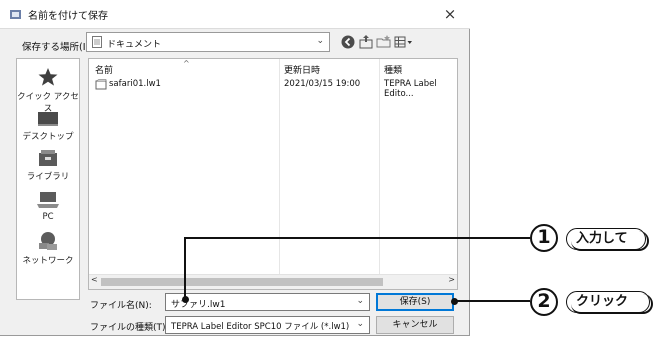  Describe the element at coordinates (185, 268) in the screenshot. I see `annotation-1-leader-vertical` at that location.